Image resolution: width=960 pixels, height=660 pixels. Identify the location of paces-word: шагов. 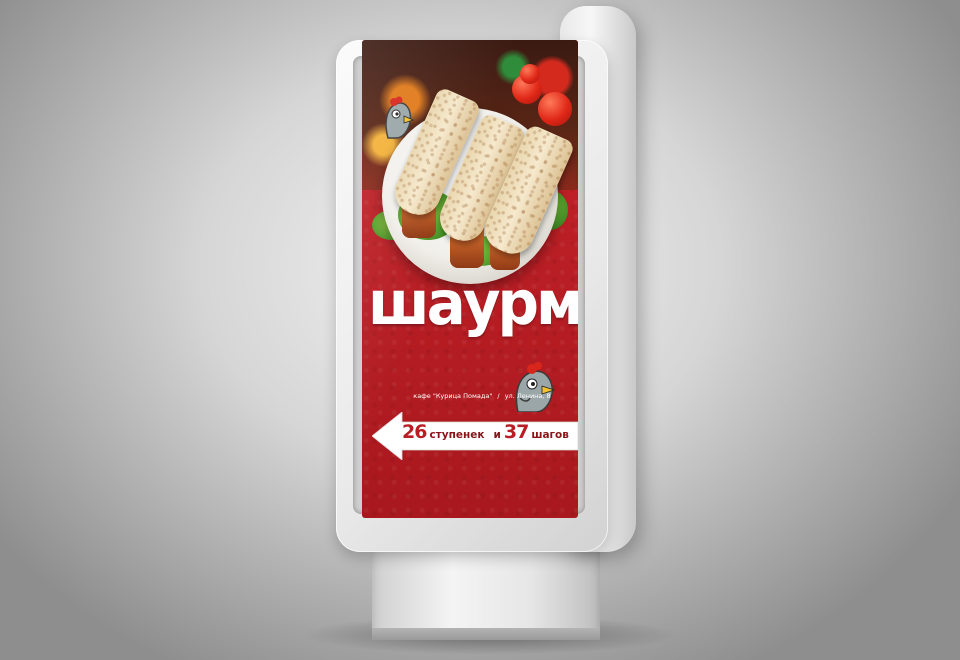
(550, 435).